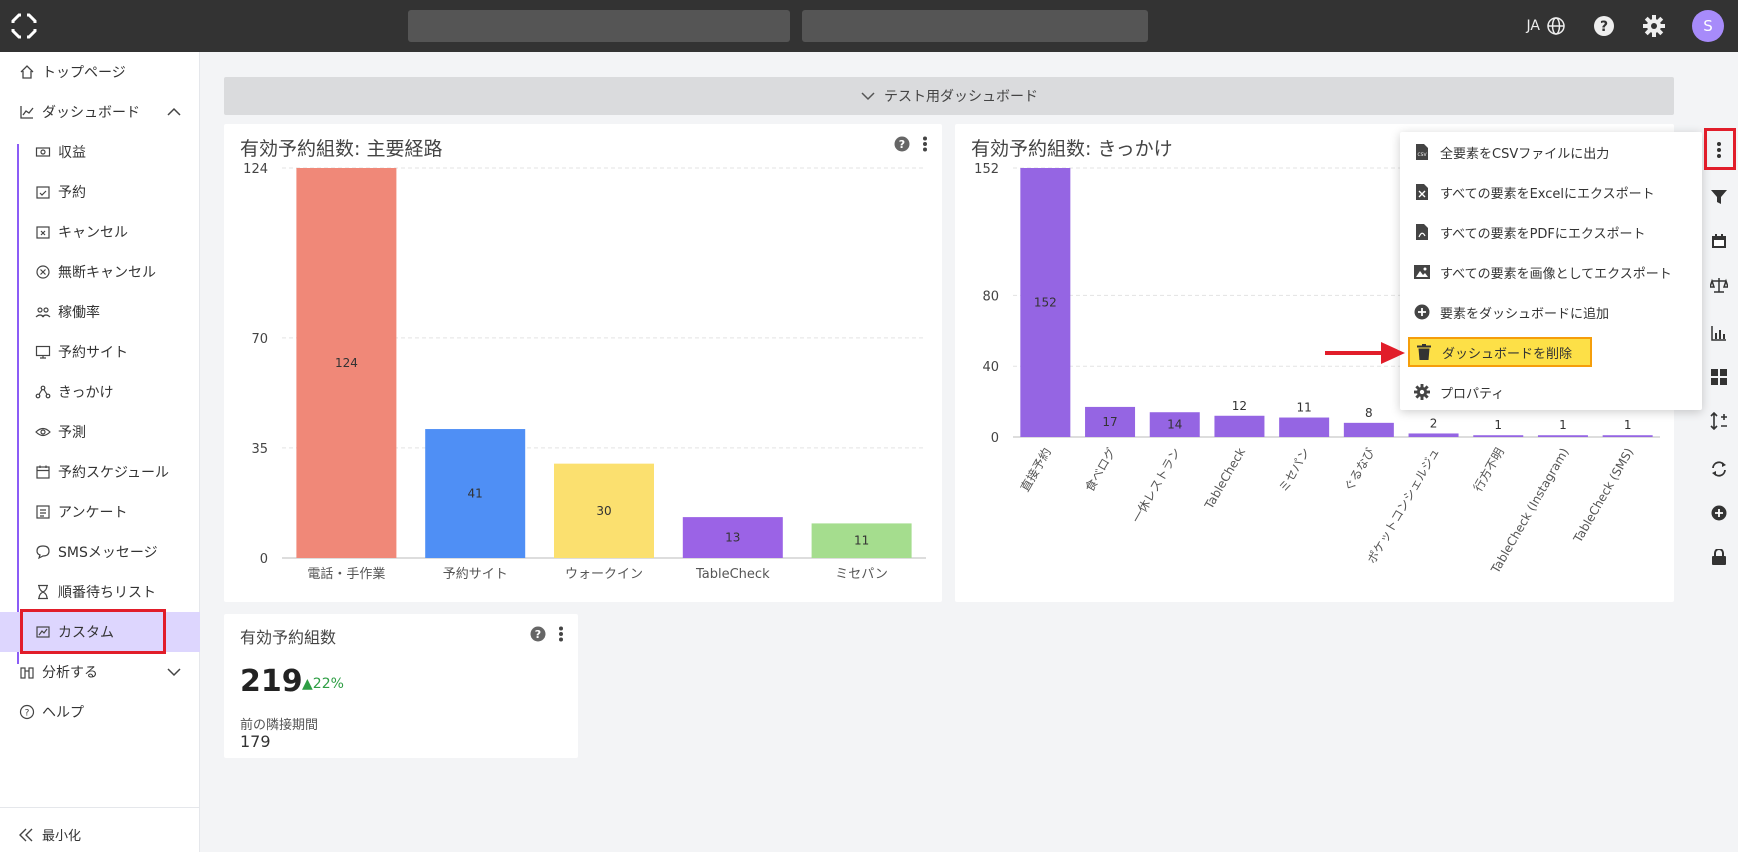 This screenshot has width=1738, height=852. Describe the element at coordinates (24, 26) in the screenshot. I see `app-logo` at that location.